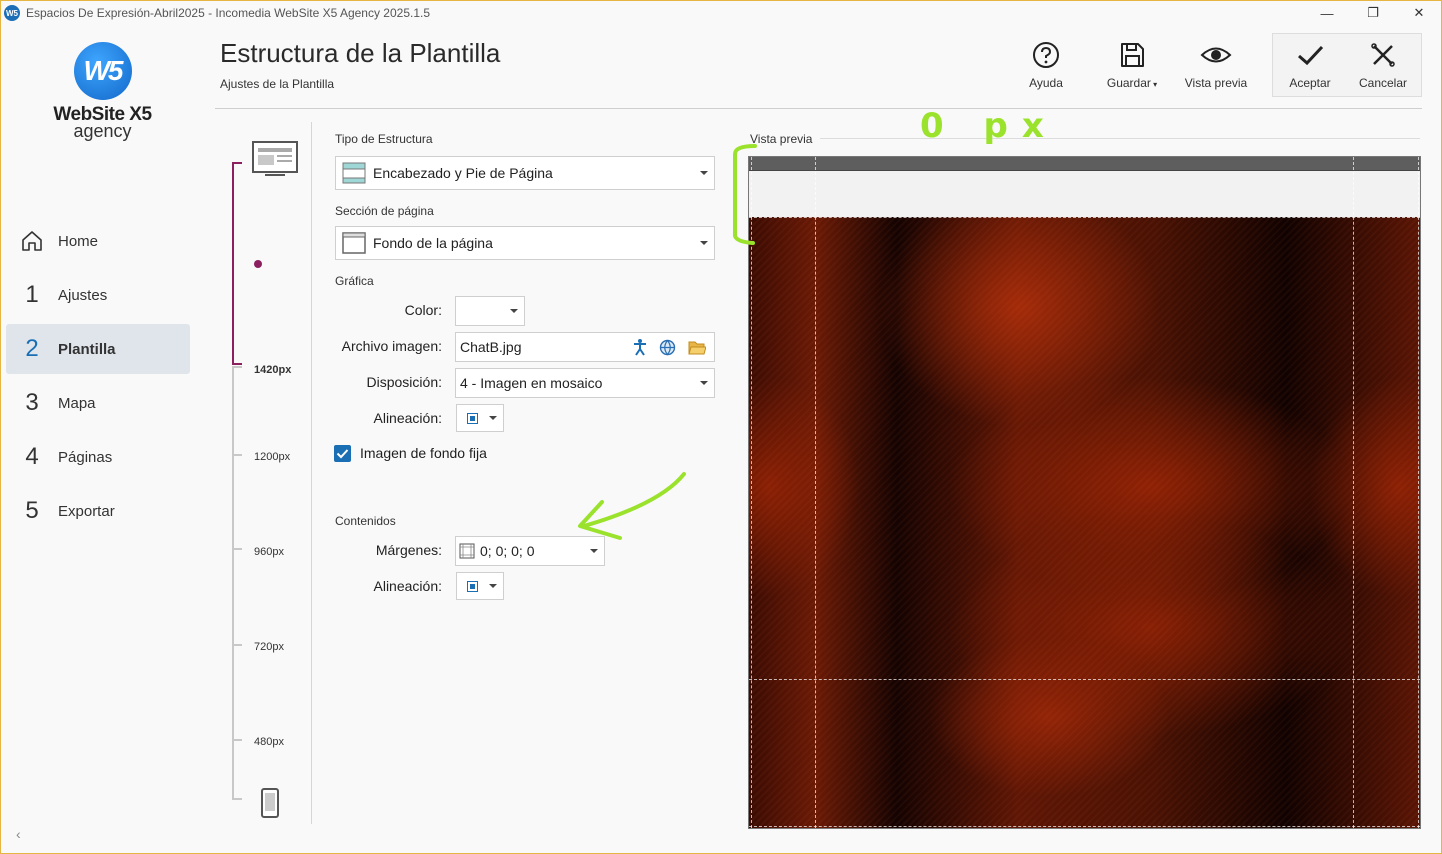 This screenshot has height=854, width=1442. What do you see at coordinates (585, 347) in the screenshot?
I see `image-file-field: ChatB.jpg` at bounding box center [585, 347].